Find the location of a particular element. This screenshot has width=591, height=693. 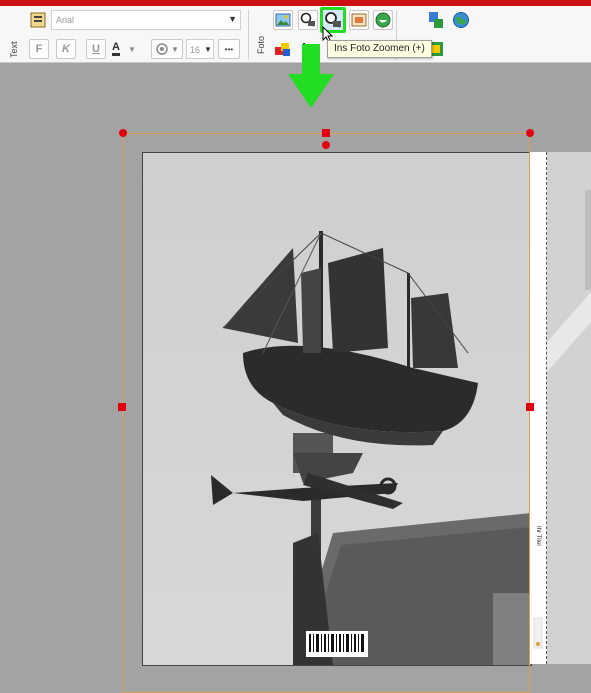

resize-handle-left is located at coordinates (122, 407).